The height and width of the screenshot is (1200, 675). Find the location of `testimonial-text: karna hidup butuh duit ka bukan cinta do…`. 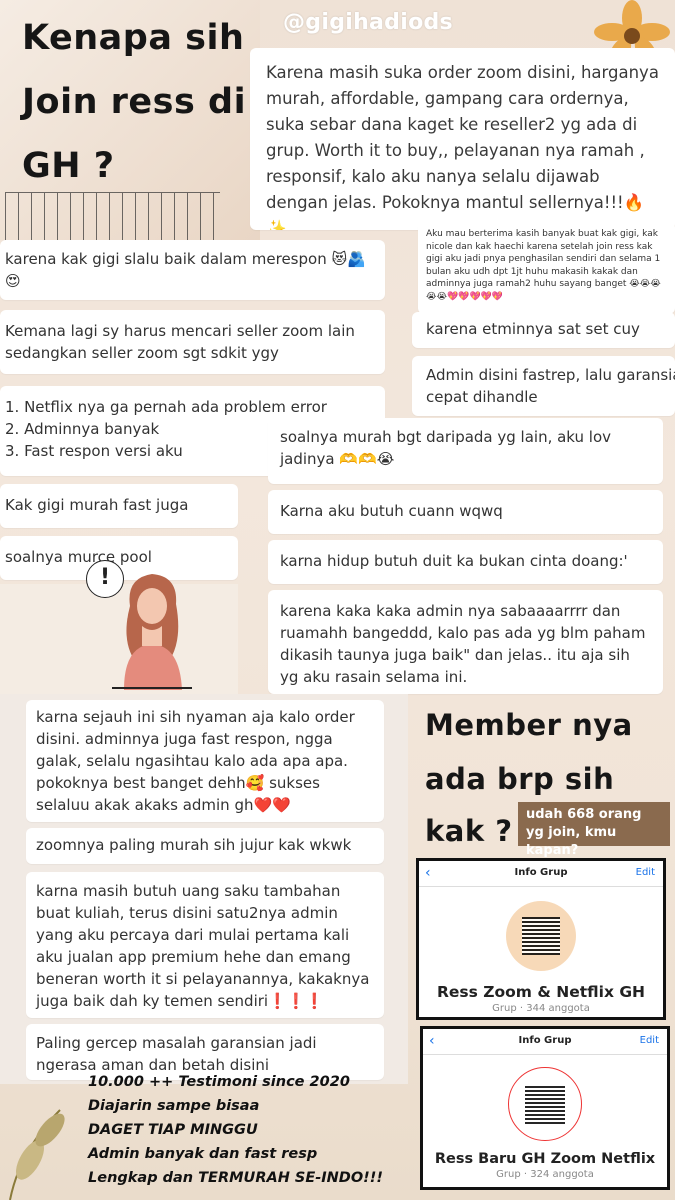

testimonial-text: karna hidup butuh duit ka bukan cinta do… is located at coordinates (454, 561).